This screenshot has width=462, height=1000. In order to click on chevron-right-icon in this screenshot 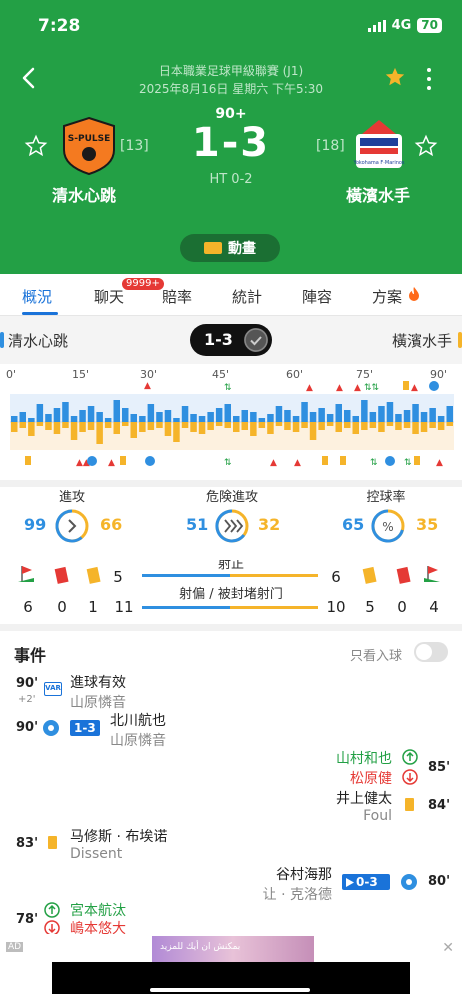, I will do `click(72, 526)`.